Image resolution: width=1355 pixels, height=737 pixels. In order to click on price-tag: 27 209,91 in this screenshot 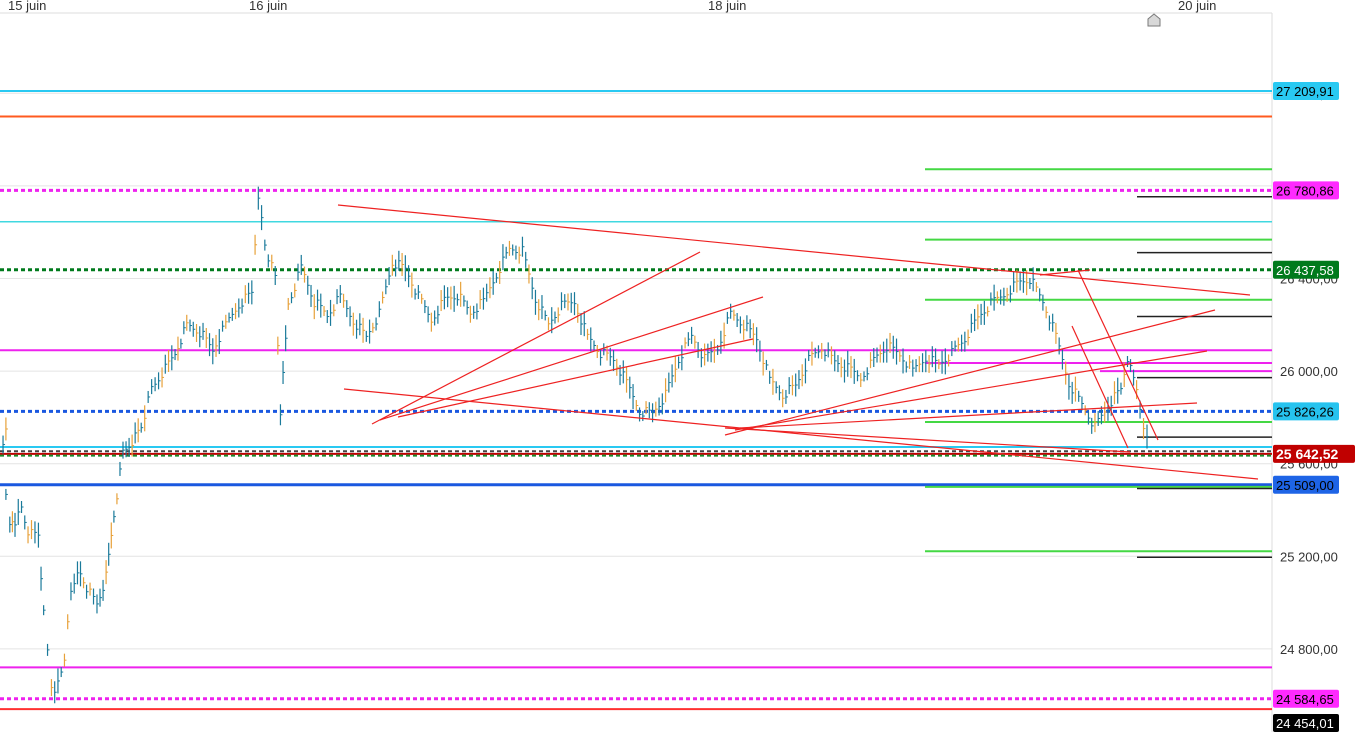, I will do `click(1306, 91)`.